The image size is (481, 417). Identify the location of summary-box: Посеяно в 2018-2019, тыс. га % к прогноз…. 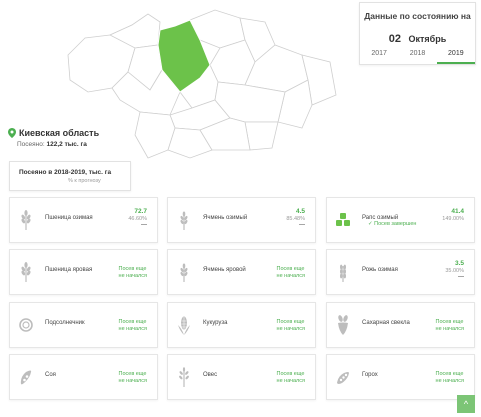
(70, 176).